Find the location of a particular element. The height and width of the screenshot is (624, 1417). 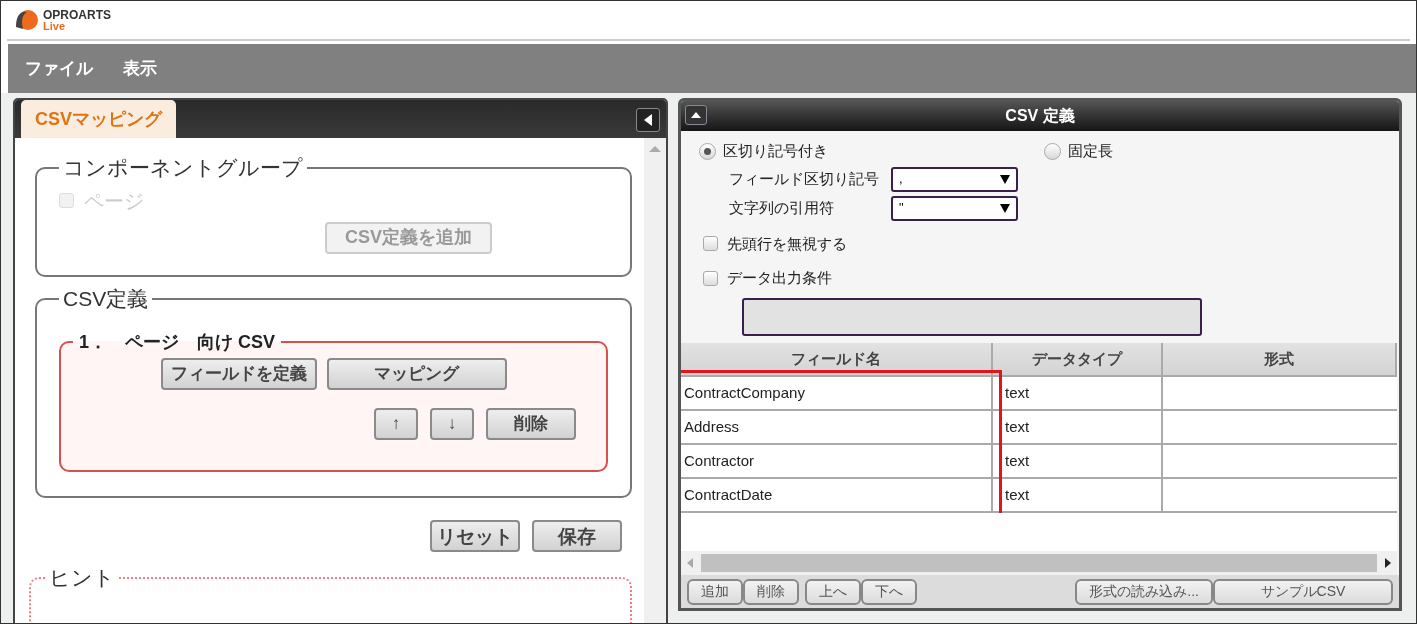

table-cell: ContractDate is located at coordinates (837, 495).